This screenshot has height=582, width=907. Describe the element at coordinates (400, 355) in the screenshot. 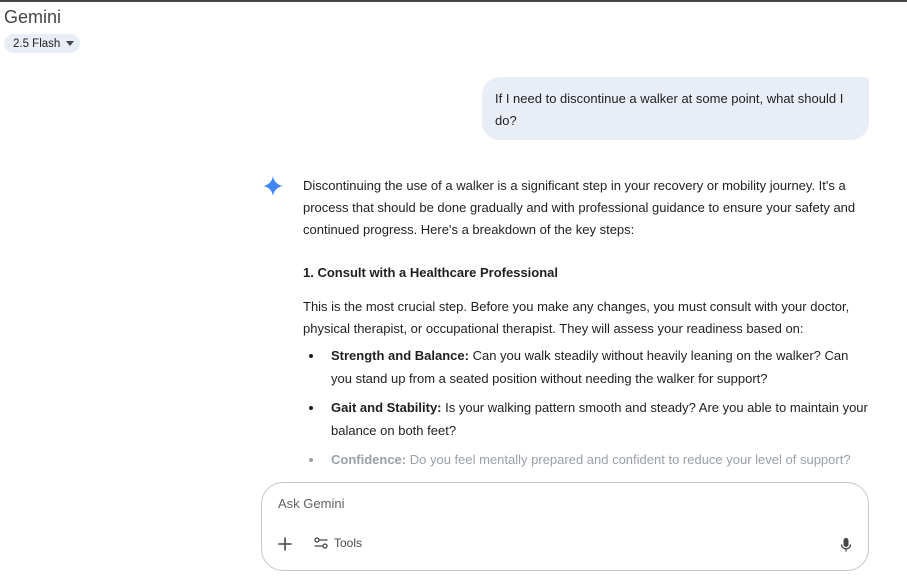

I see `bullet-term: Strength and Balance:` at that location.